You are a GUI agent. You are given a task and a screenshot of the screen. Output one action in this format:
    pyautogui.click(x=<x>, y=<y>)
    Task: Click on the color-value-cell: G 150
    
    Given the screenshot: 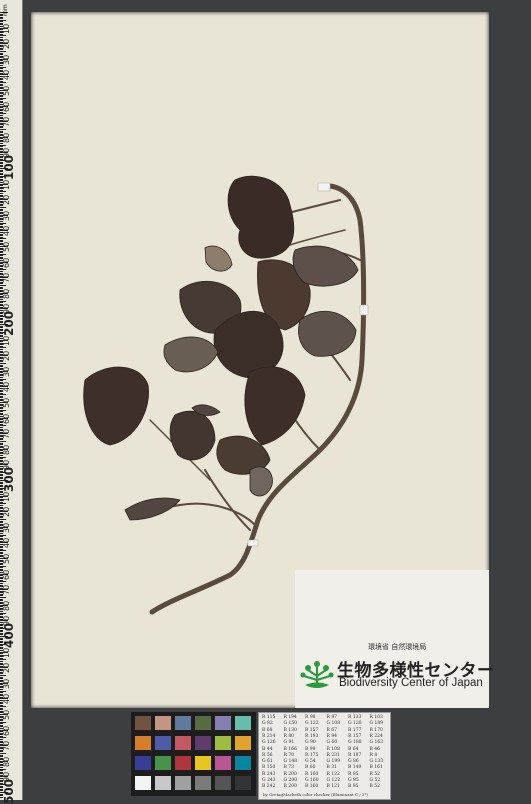 What is the action you would take?
    pyautogui.click(x=290, y=724)
    